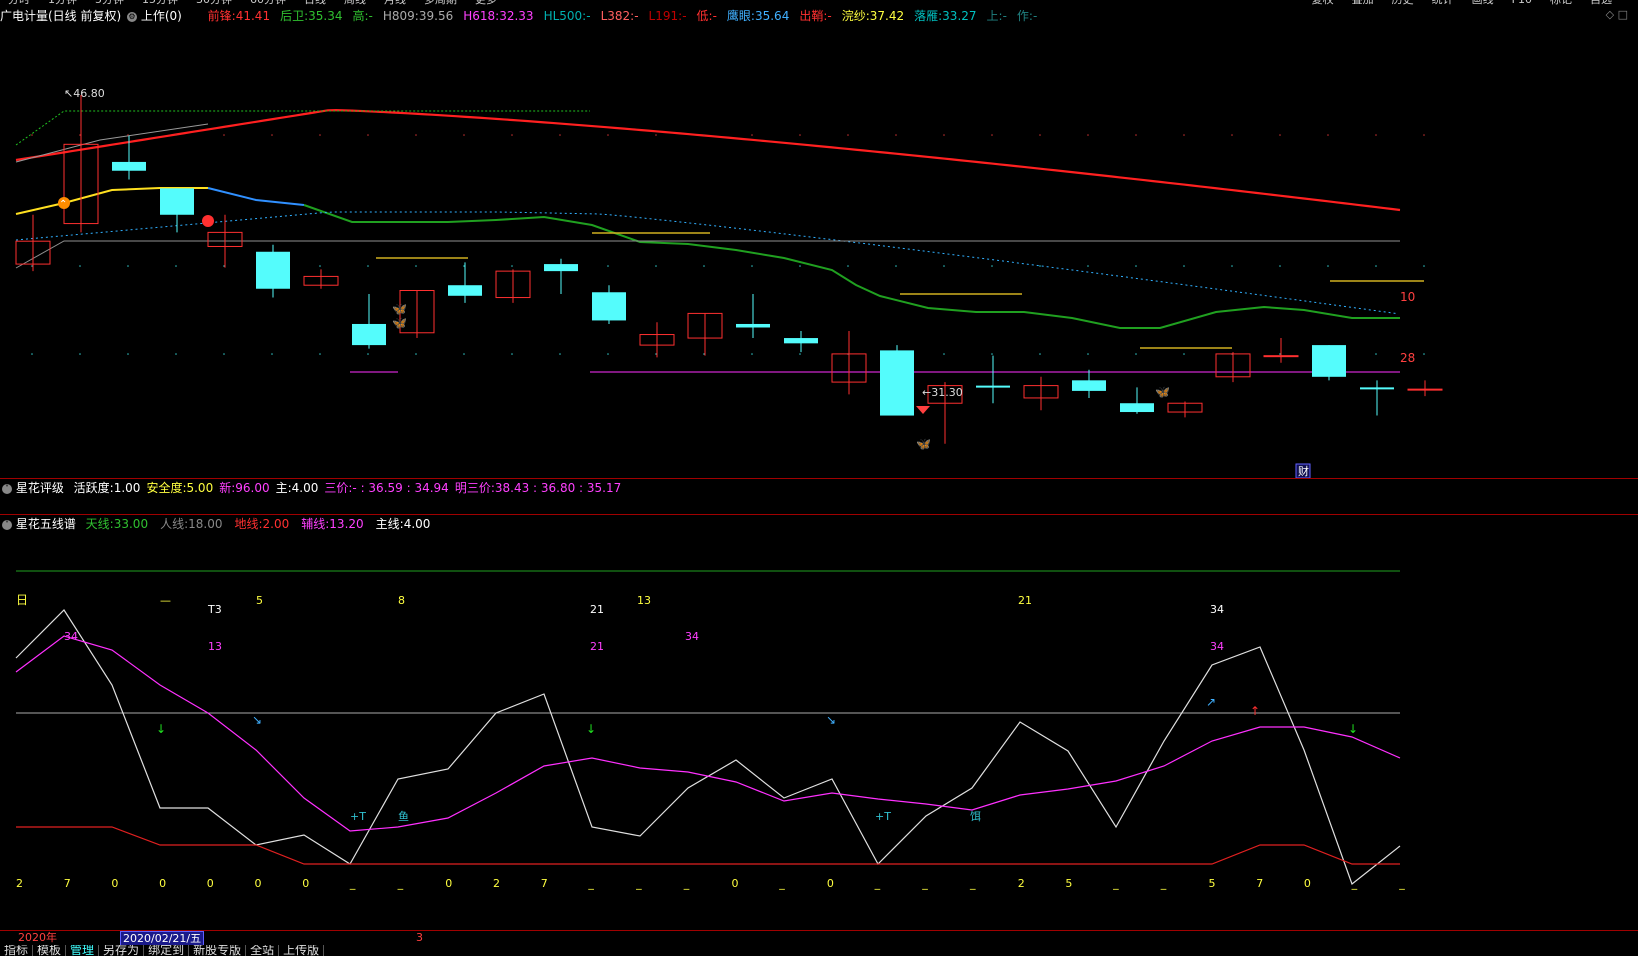  I want to click on arrow-icon: ↓, so click(161, 729).